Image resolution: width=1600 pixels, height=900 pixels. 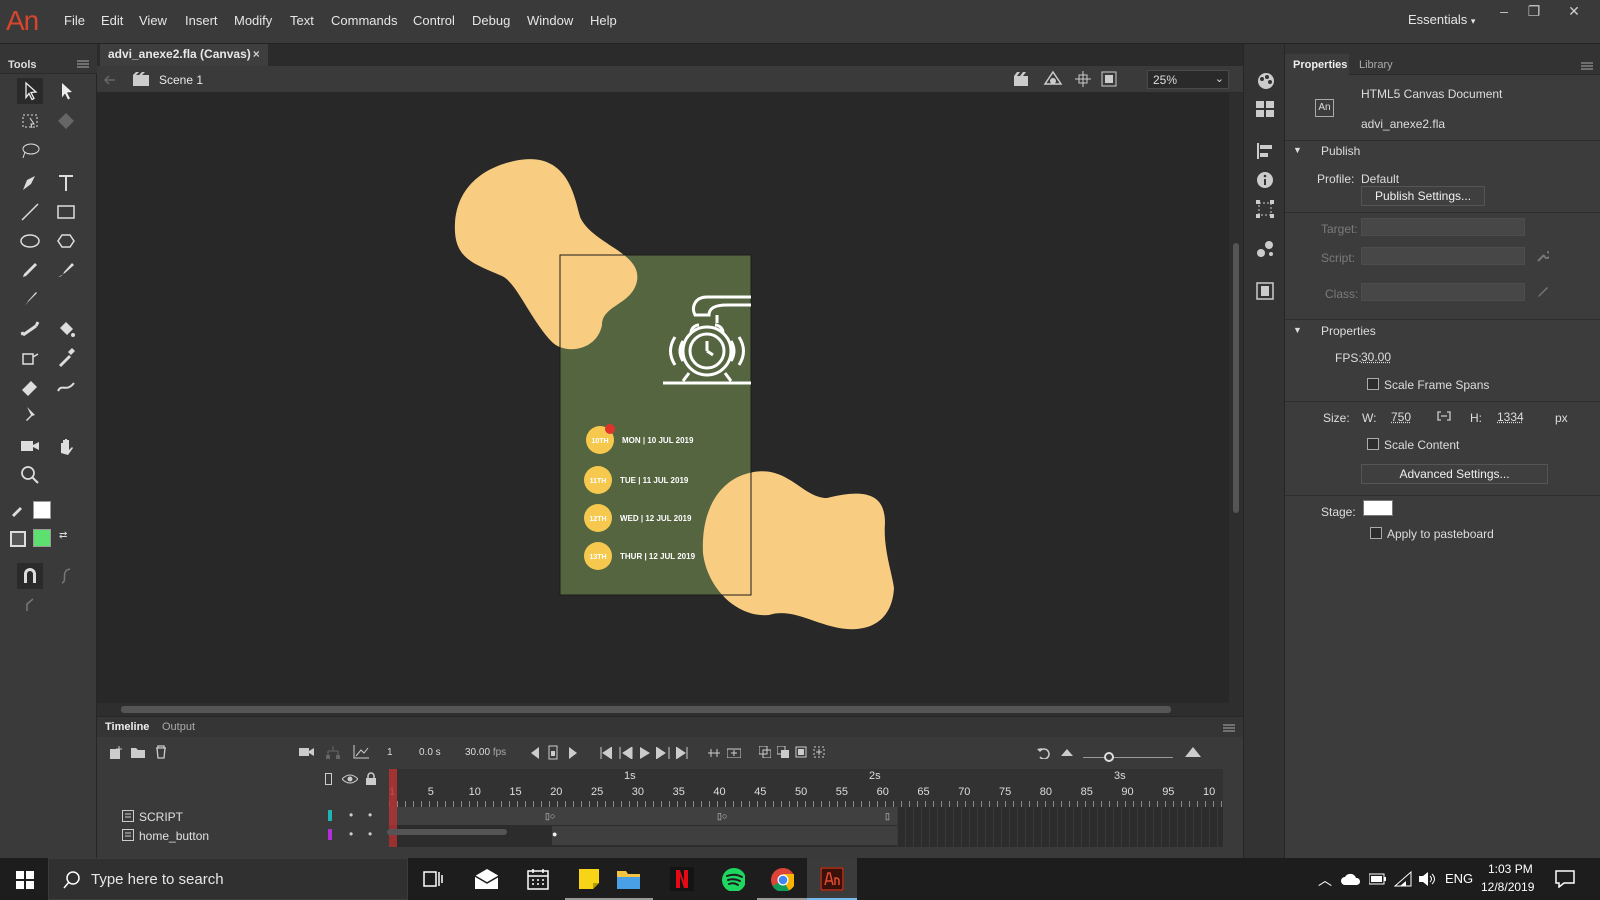 What do you see at coordinates (66, 270) in the screenshot?
I see `paint-brush-tool-icon` at bounding box center [66, 270].